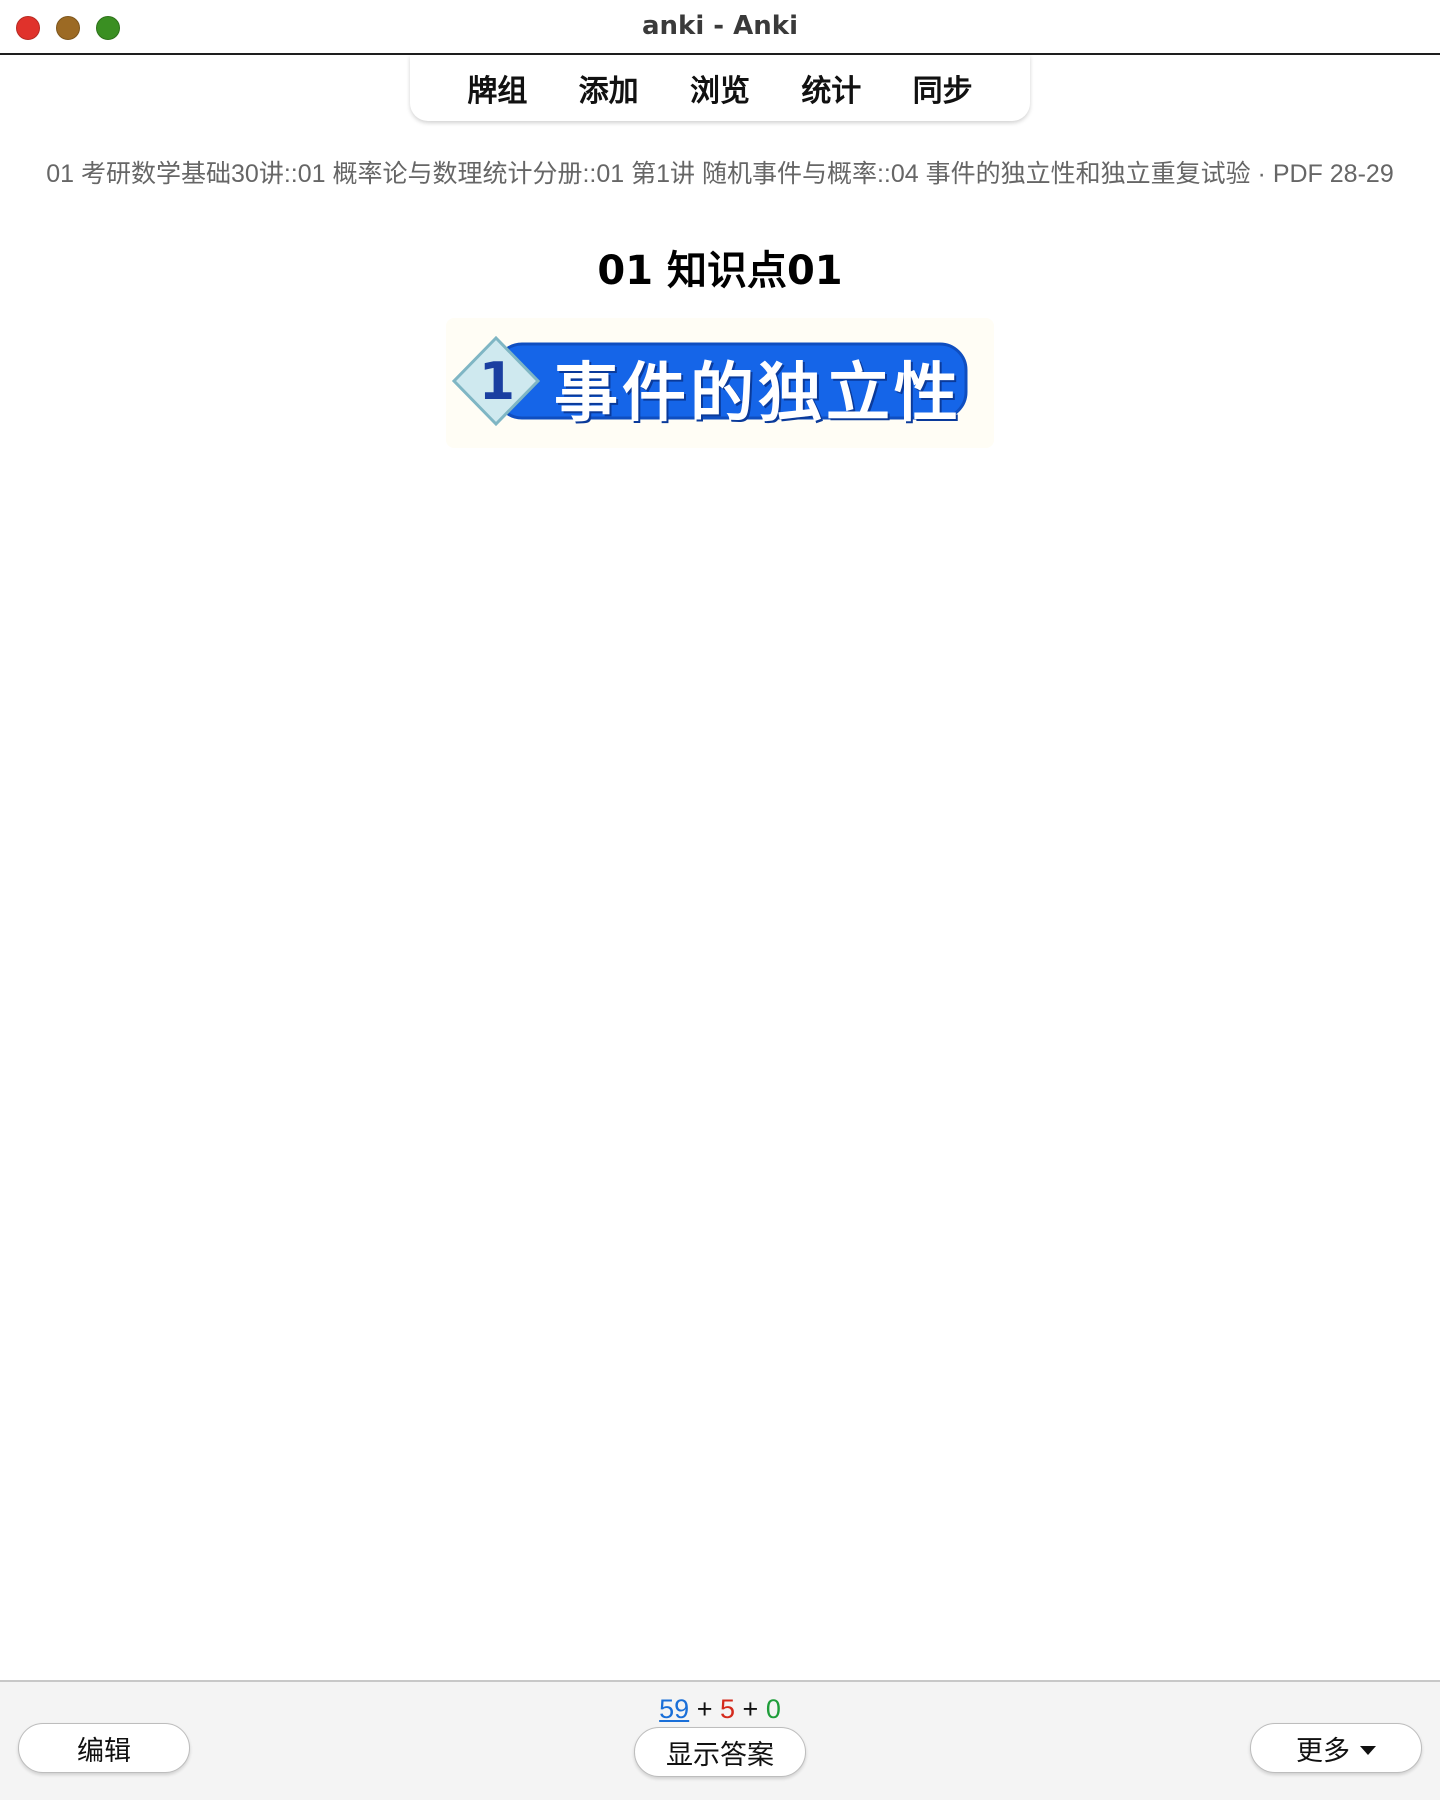 This screenshot has width=1440, height=1800. I want to click on more-button-label: 更多, so click(1323, 1751).